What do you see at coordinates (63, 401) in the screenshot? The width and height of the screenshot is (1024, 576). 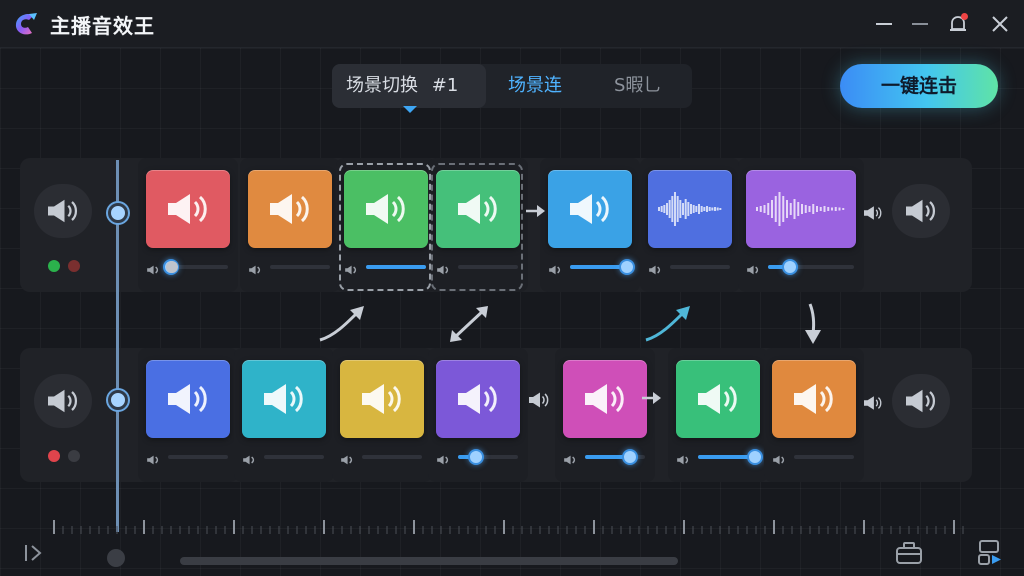 I see `row-2-master-speaker` at bounding box center [63, 401].